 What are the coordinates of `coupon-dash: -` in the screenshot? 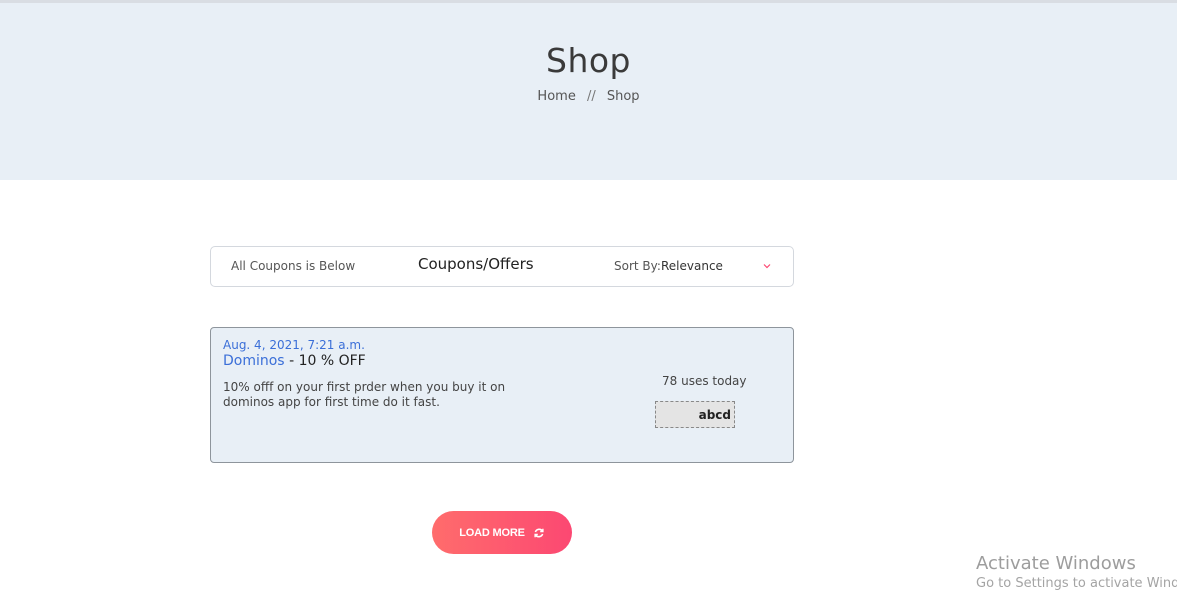 It's located at (292, 361).